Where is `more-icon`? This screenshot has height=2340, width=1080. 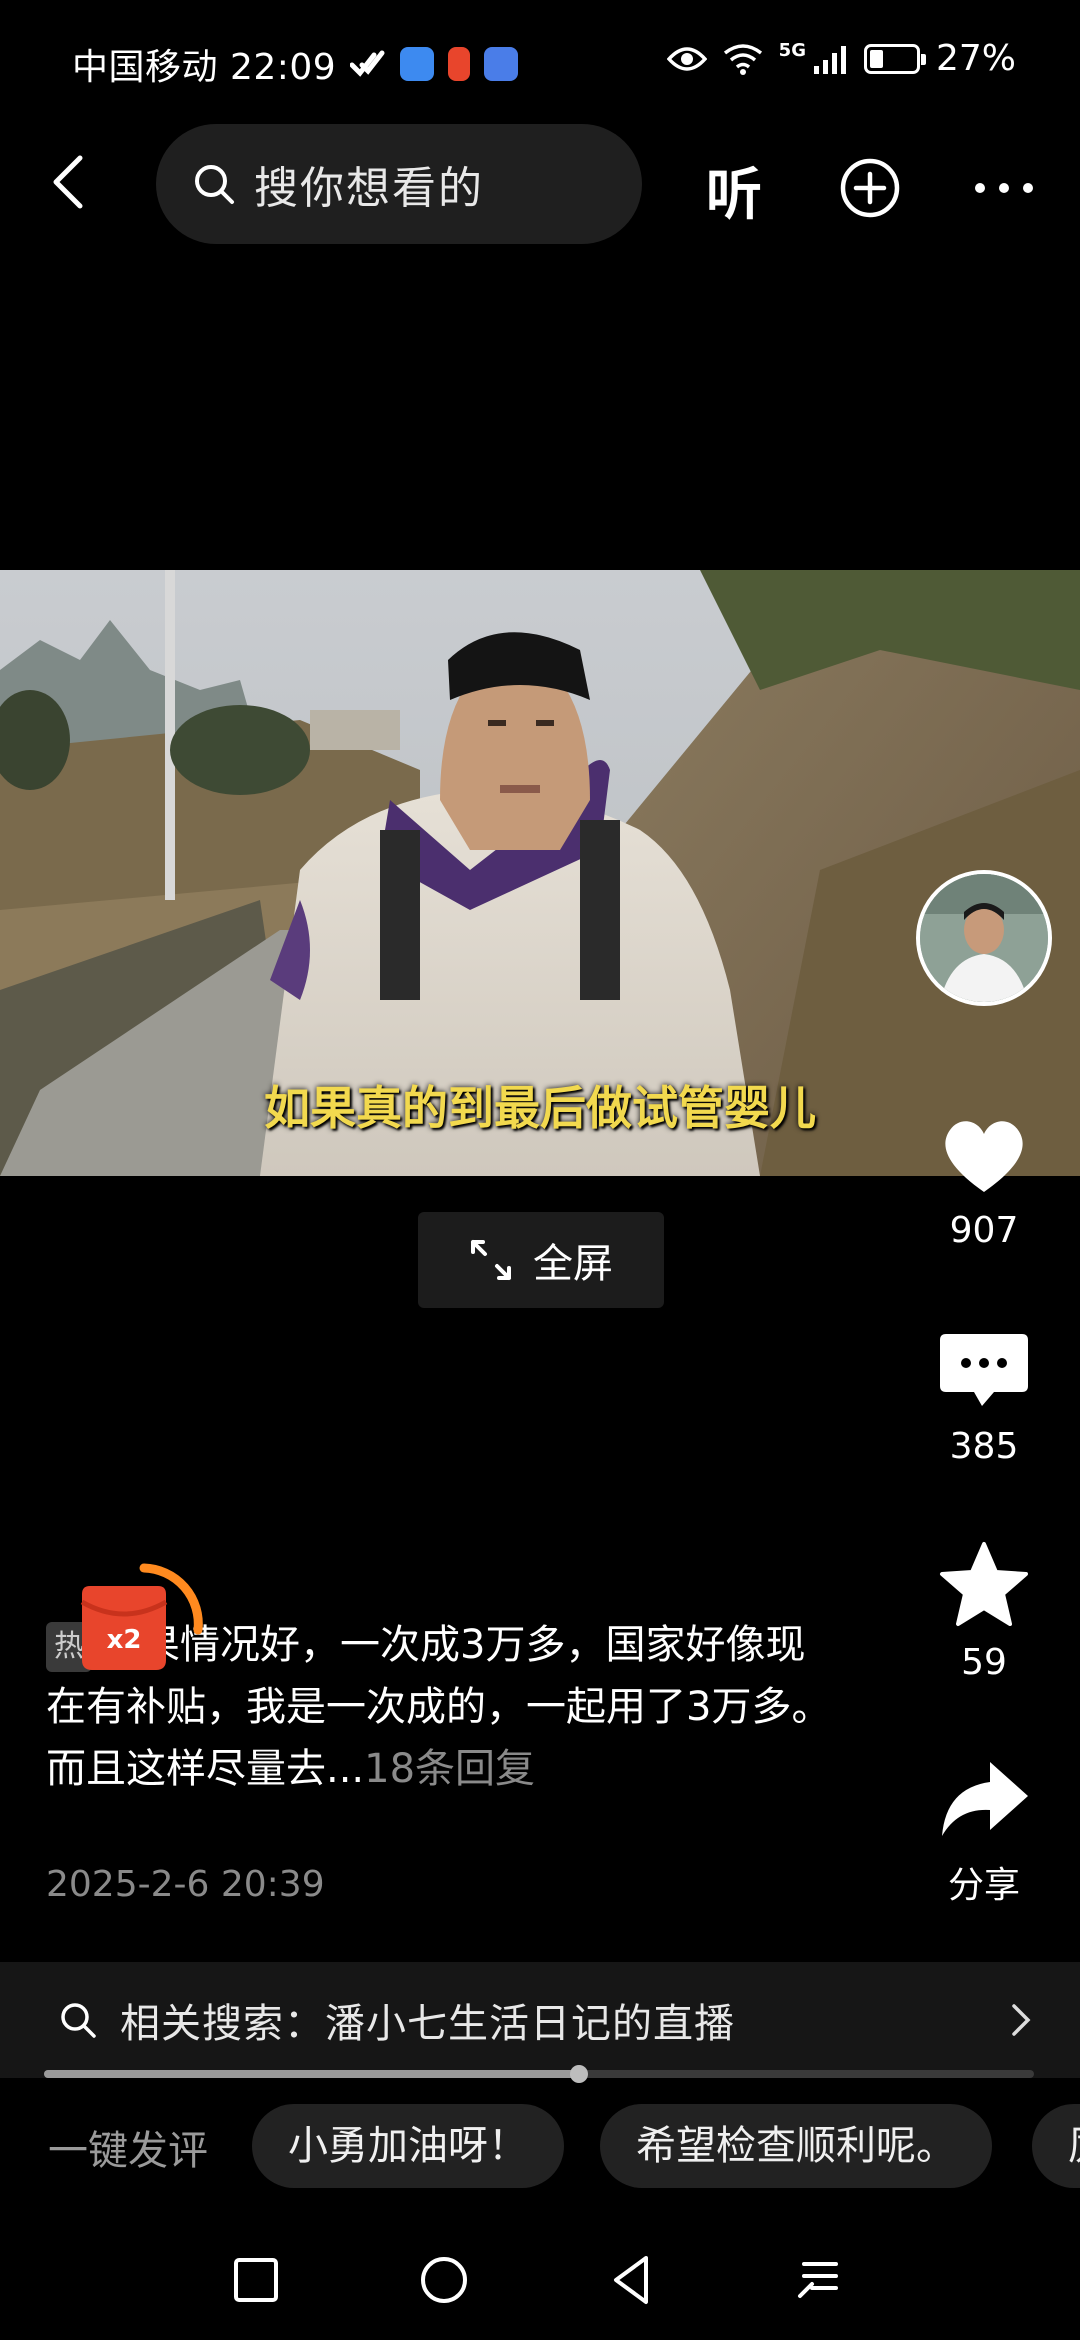 more-icon is located at coordinates (1004, 188).